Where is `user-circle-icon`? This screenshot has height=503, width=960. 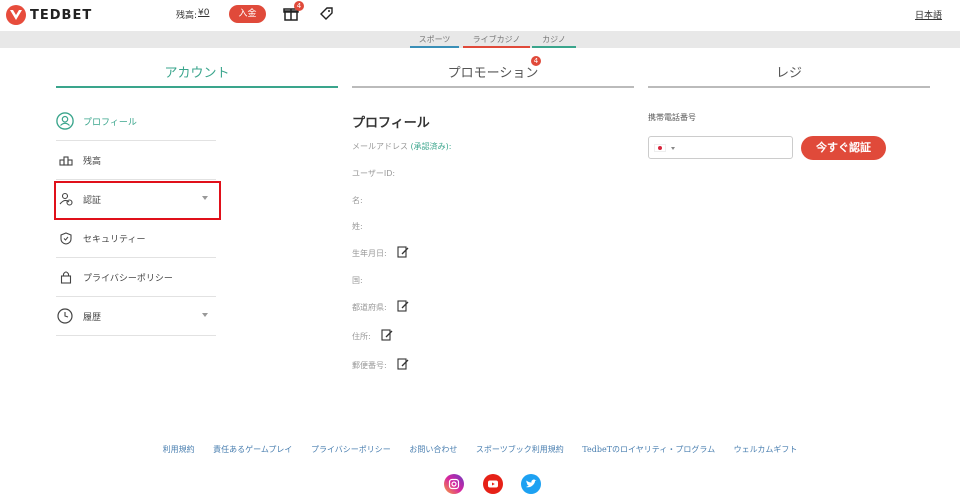
user-circle-icon is located at coordinates (65, 121).